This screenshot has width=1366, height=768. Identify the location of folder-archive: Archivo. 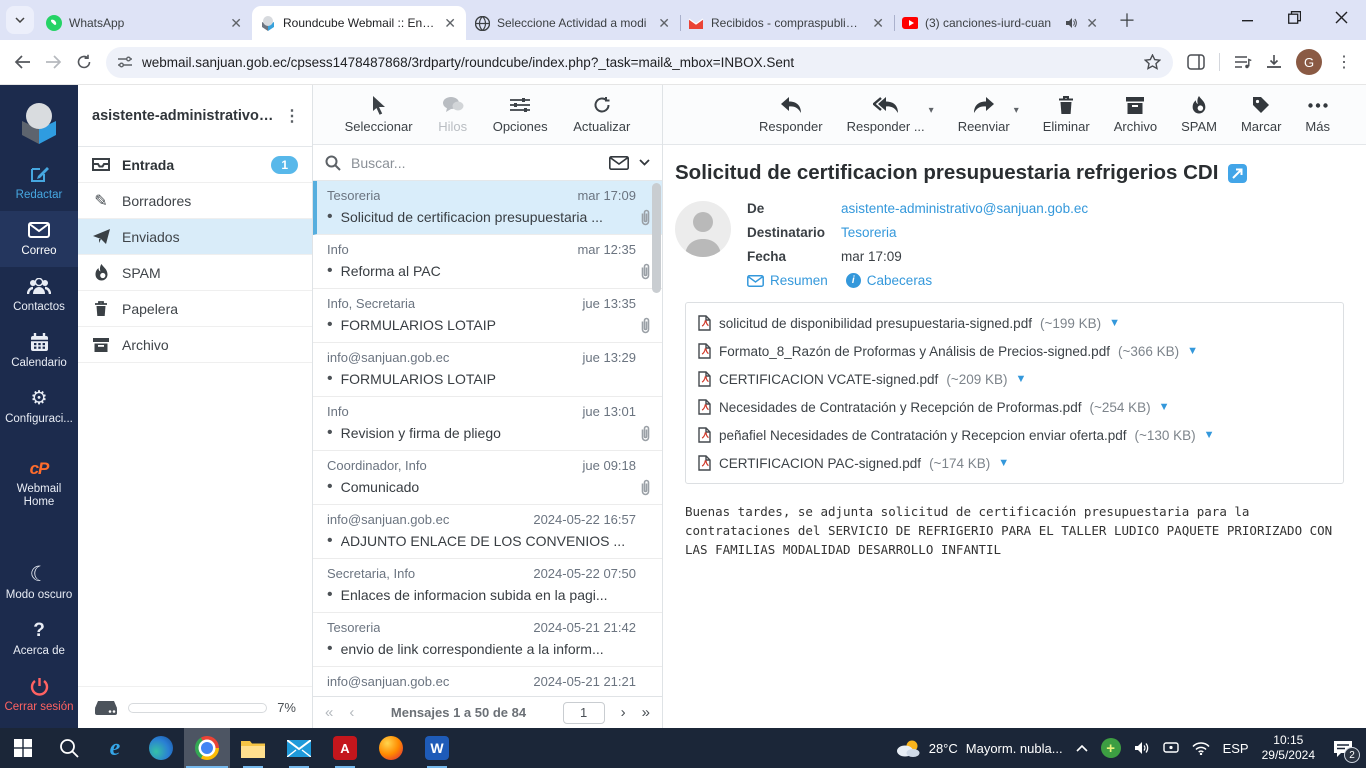
(195, 345).